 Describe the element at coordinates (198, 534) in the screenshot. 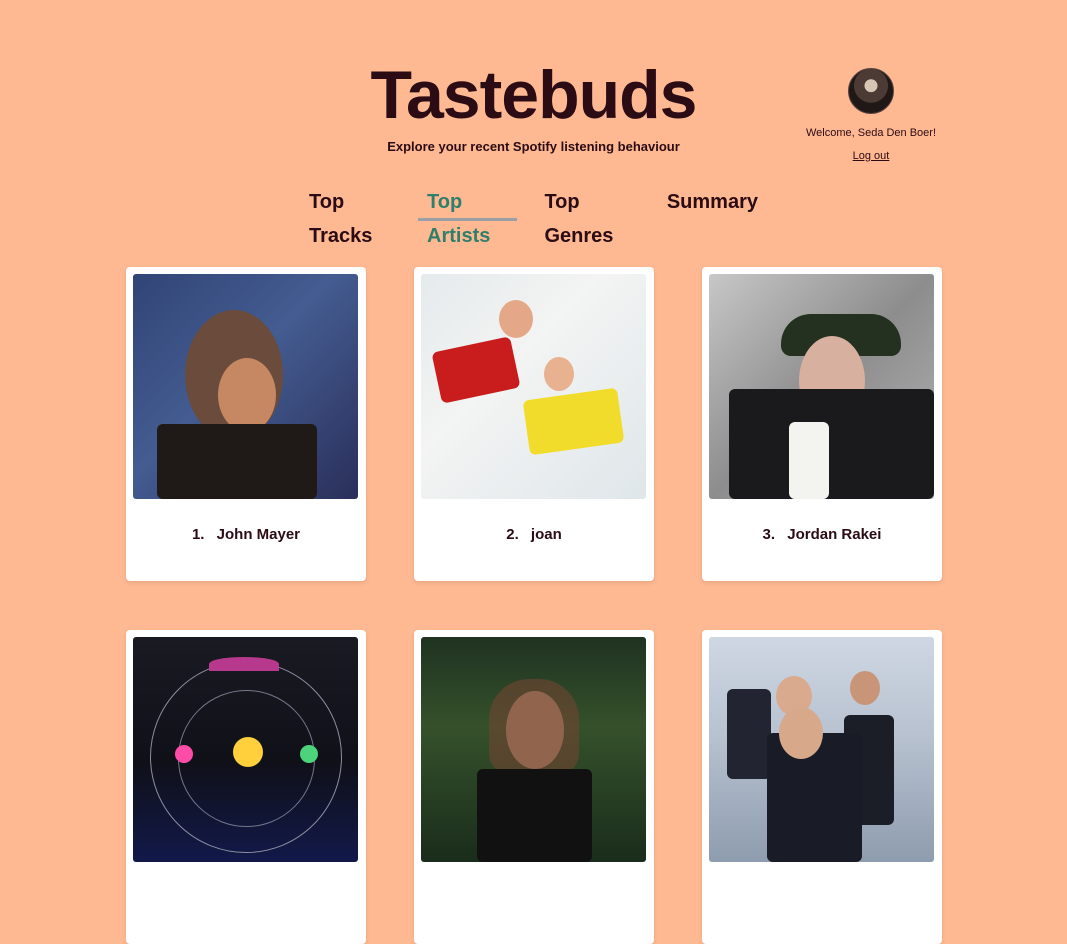

I see `artist-rank: 1.` at that location.